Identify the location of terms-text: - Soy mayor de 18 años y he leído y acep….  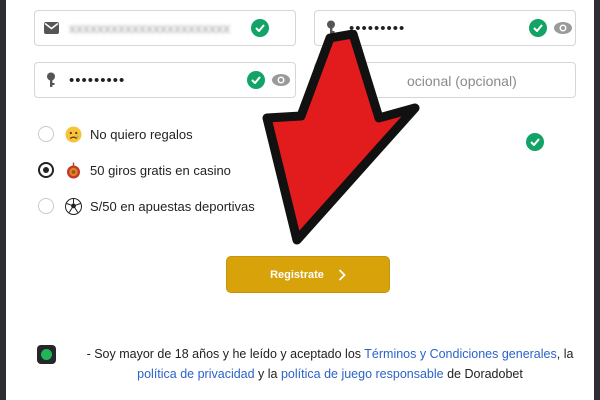
(330, 364).